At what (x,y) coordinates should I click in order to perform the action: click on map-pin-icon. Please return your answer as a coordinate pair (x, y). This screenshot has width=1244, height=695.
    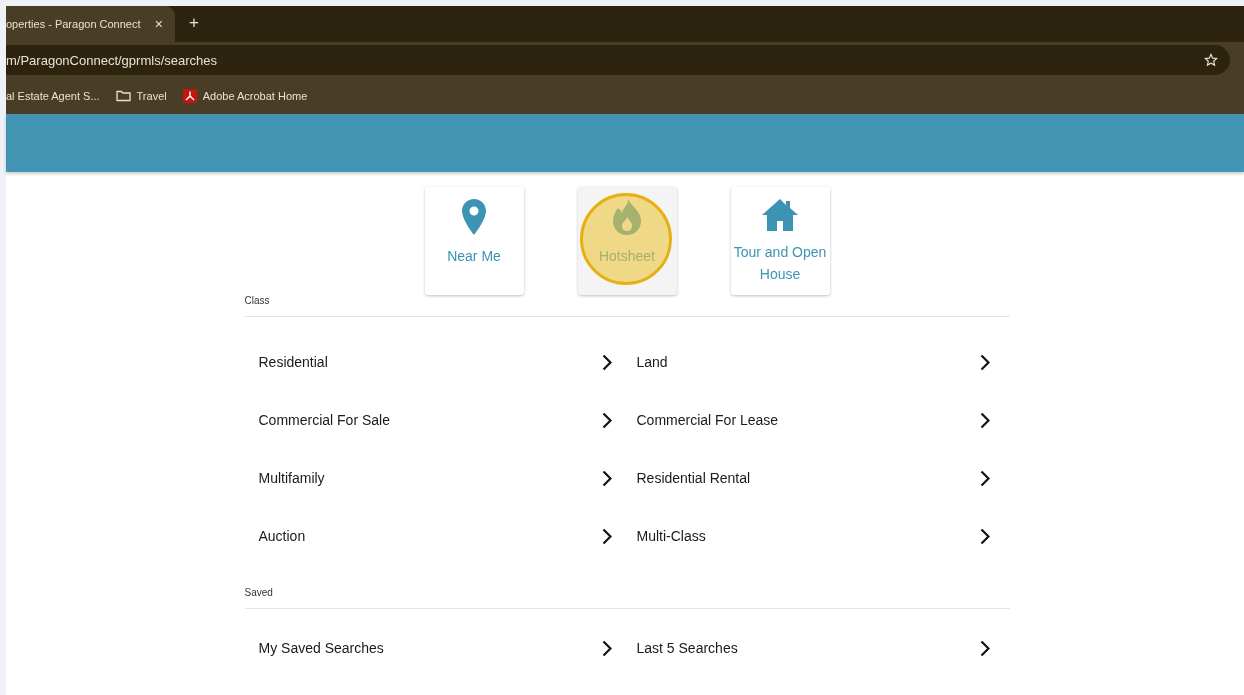
    Looking at the image, I should click on (474, 217).